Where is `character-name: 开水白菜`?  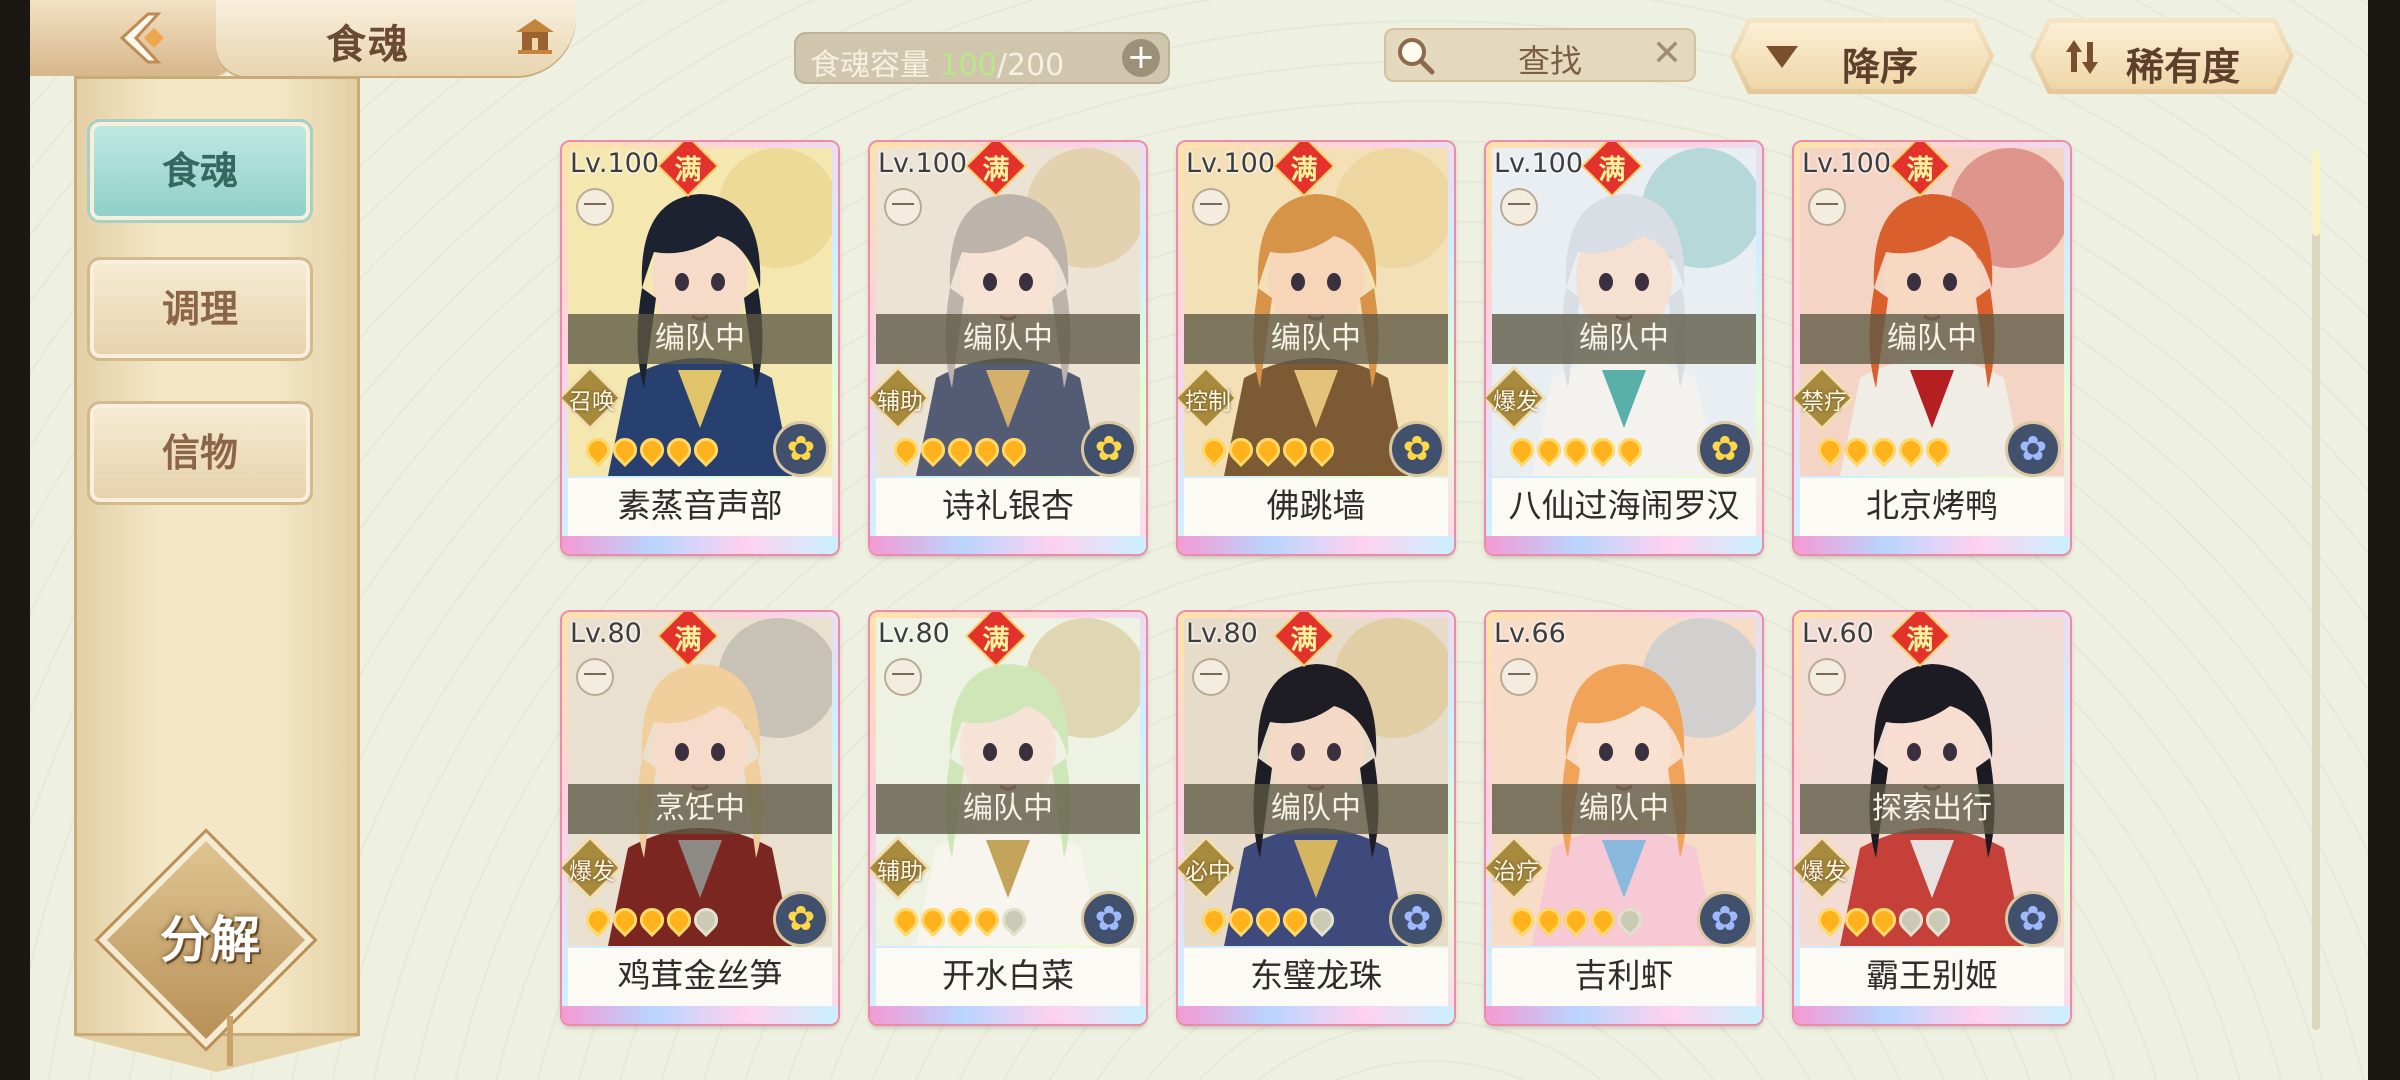 character-name: 开水白菜 is located at coordinates (1008, 977).